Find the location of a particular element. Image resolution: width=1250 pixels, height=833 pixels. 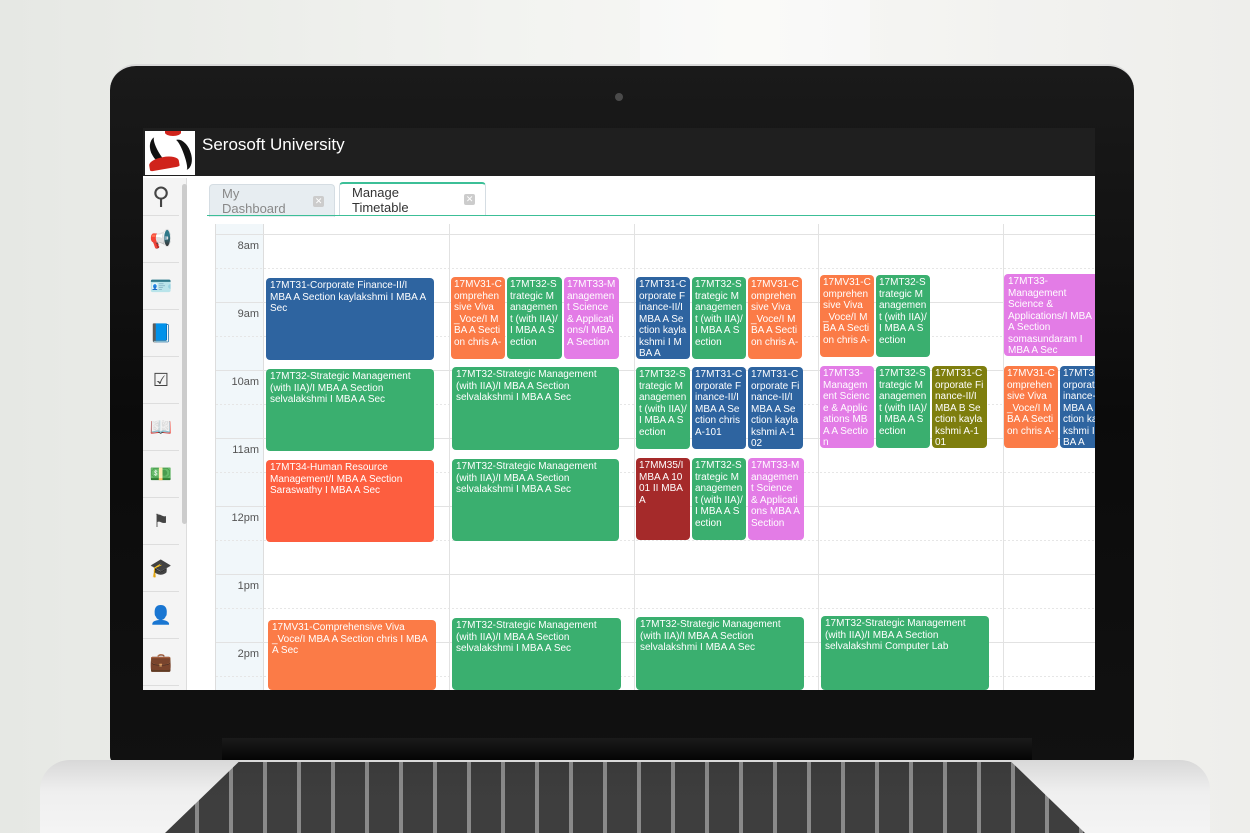

time-label: 1pm is located at coordinates (248, 586).